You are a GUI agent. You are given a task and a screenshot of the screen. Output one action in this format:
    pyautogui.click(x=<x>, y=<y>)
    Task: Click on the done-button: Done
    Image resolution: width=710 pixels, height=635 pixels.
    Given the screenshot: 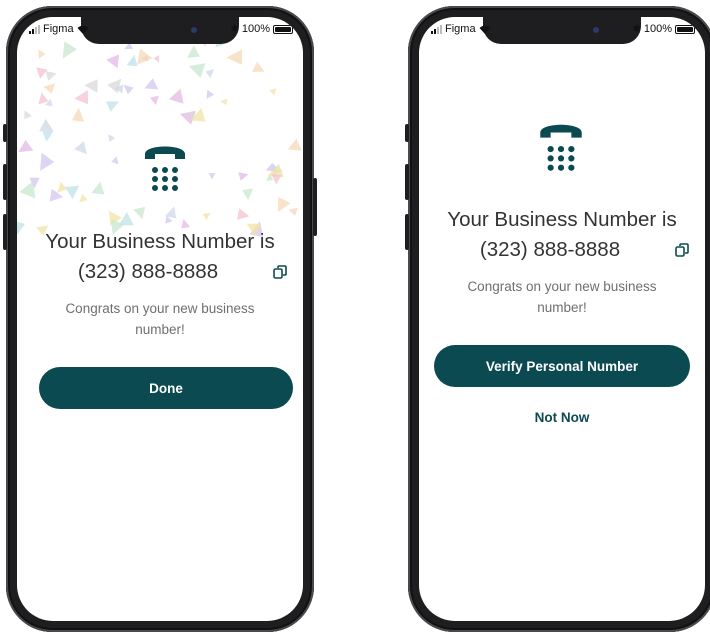 What is the action you would take?
    pyautogui.click(x=166, y=388)
    